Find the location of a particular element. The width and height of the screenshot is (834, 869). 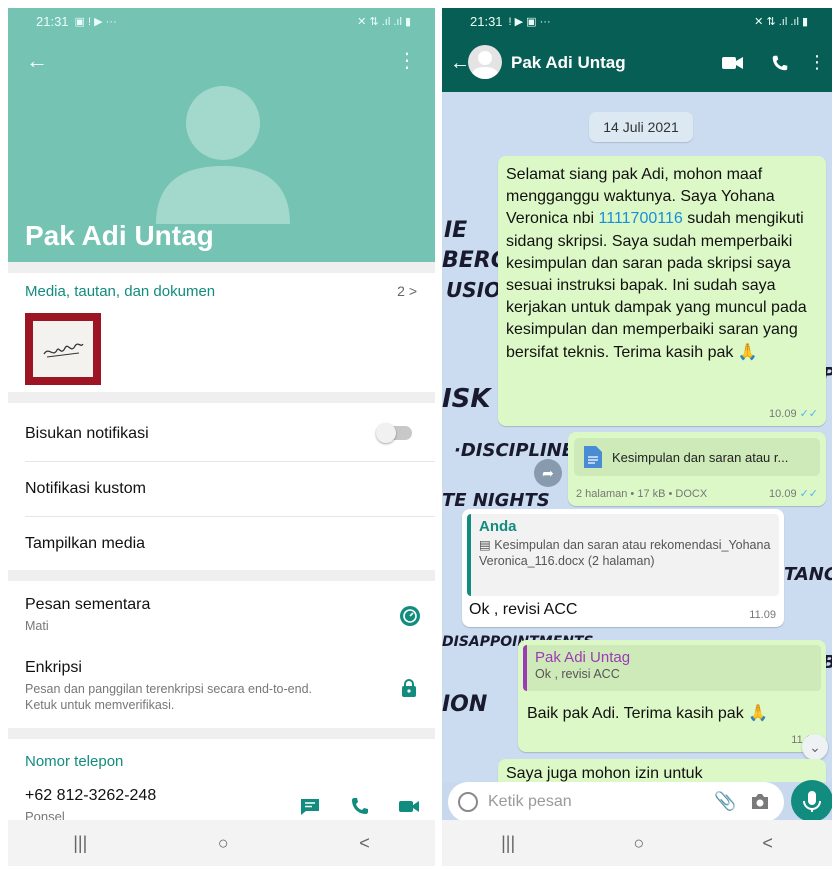

emoji-icon is located at coordinates (468, 802).